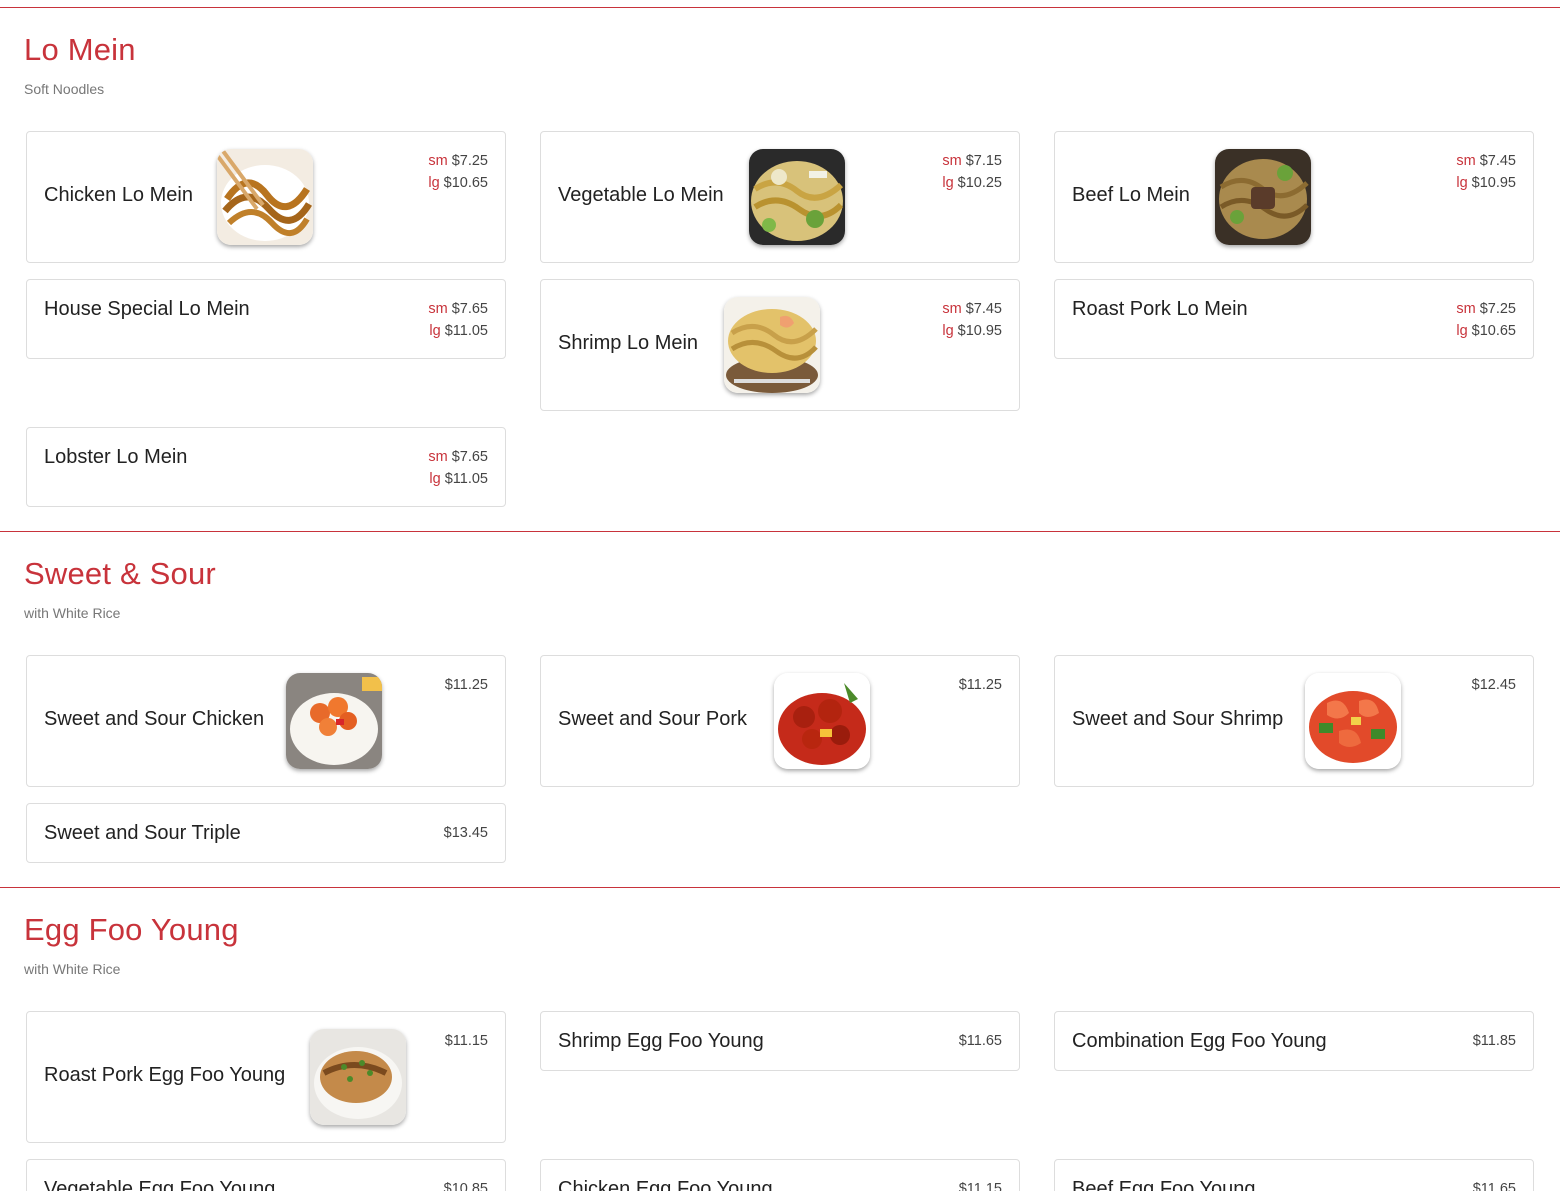 The width and height of the screenshot is (1560, 1191). Describe the element at coordinates (147, 309) in the screenshot. I see `item-name: House Special Lo Mein` at that location.